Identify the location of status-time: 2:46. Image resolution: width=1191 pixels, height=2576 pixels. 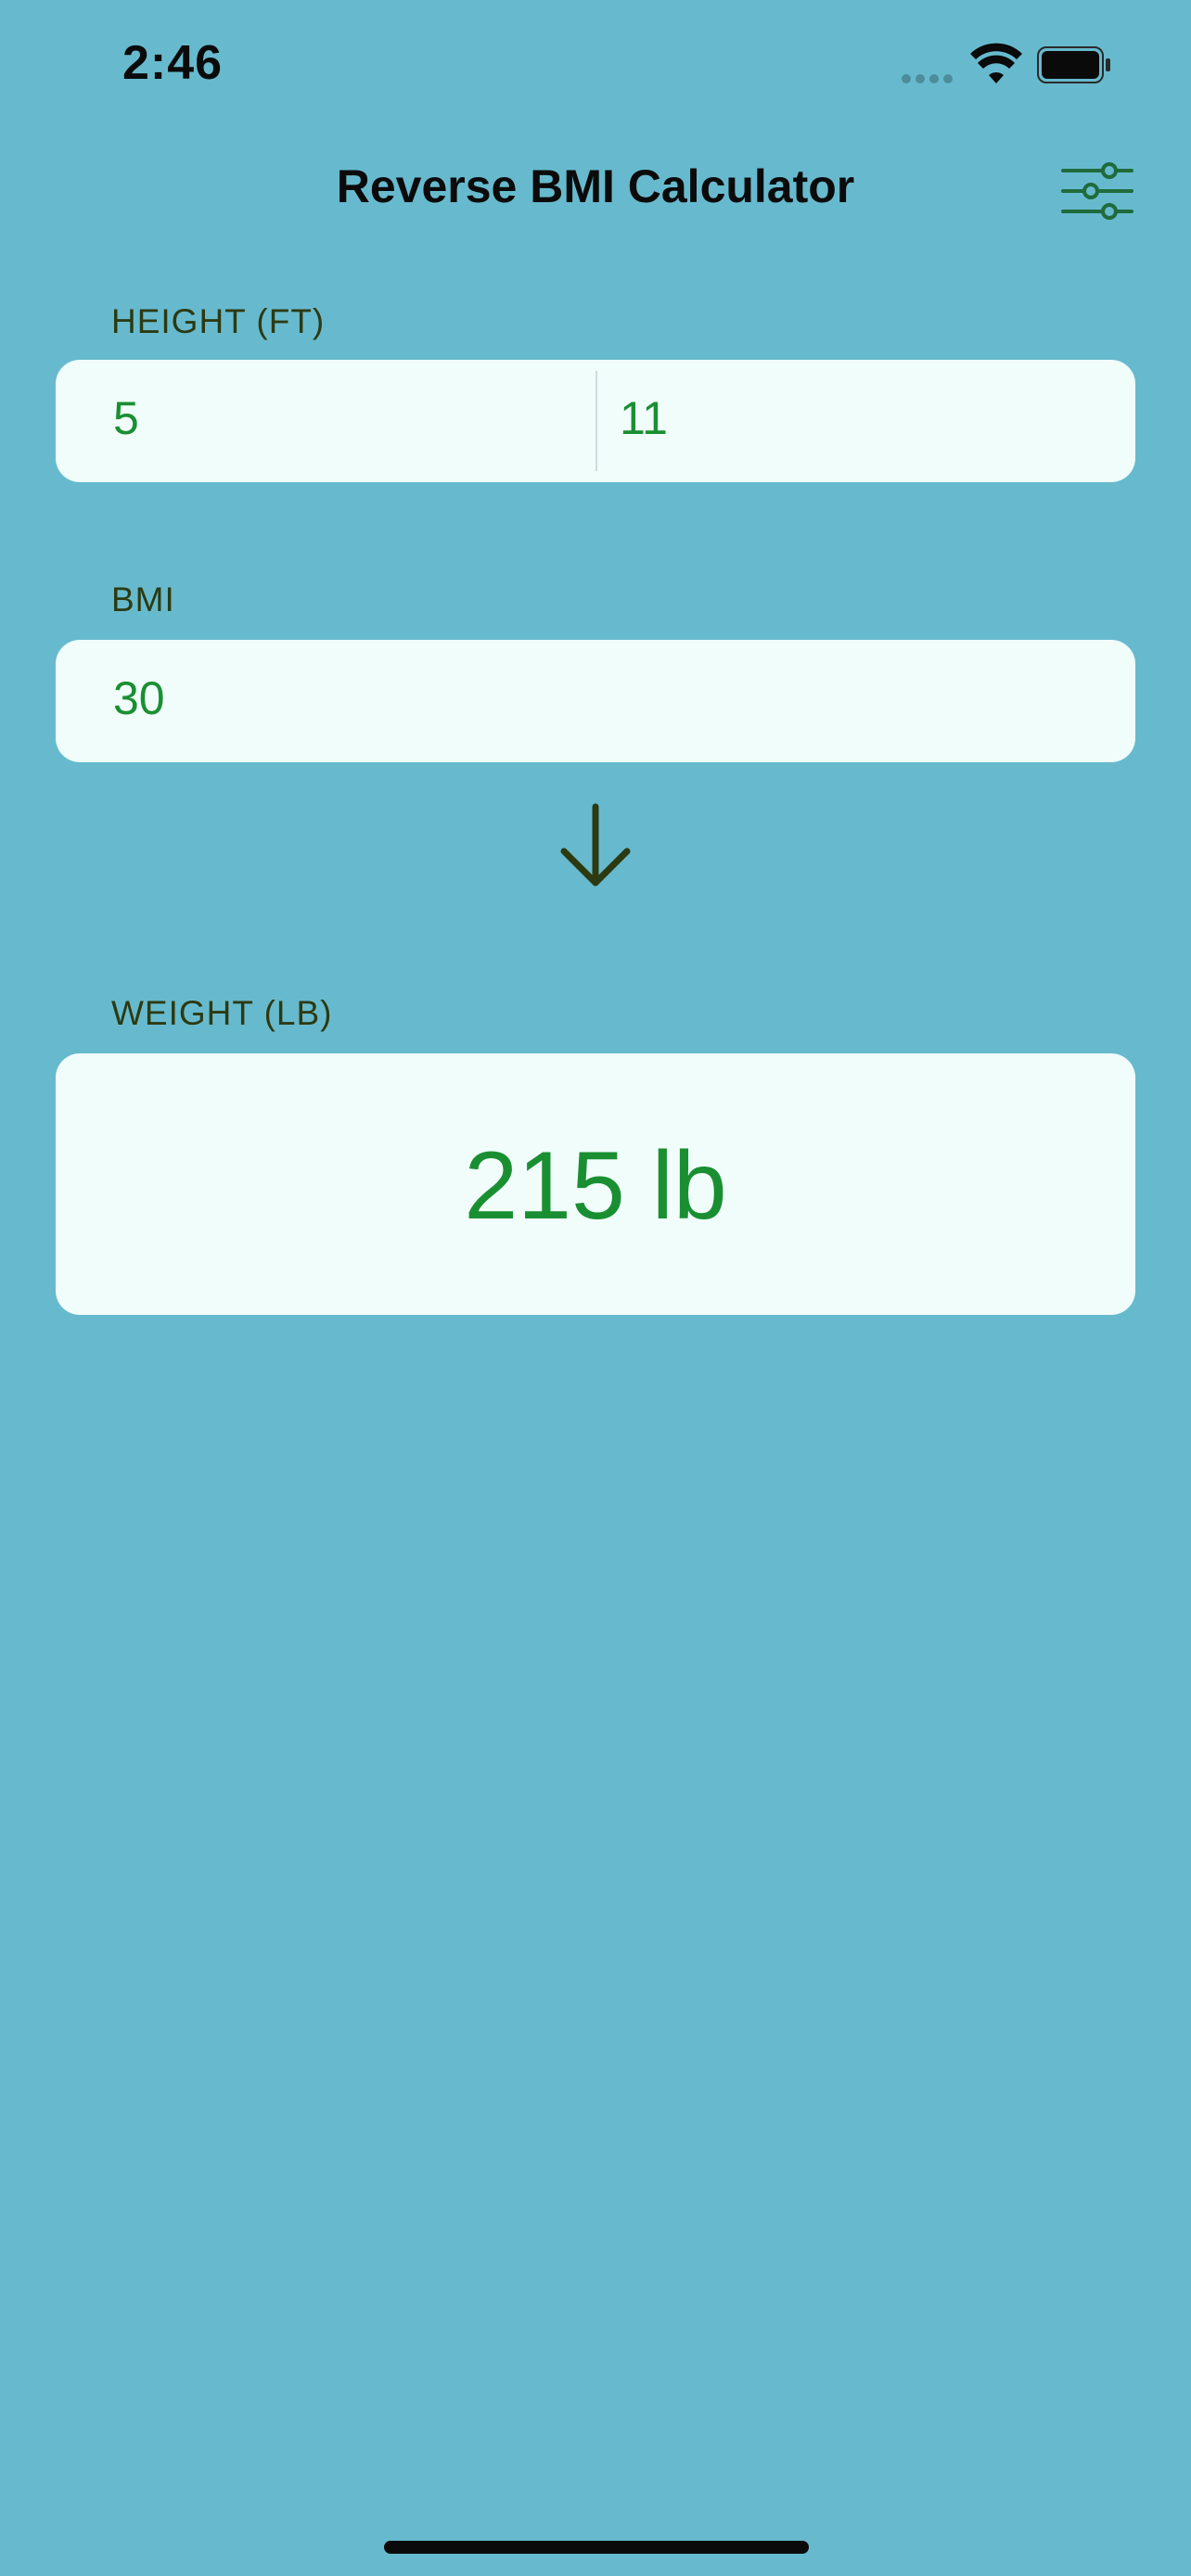
(173, 63).